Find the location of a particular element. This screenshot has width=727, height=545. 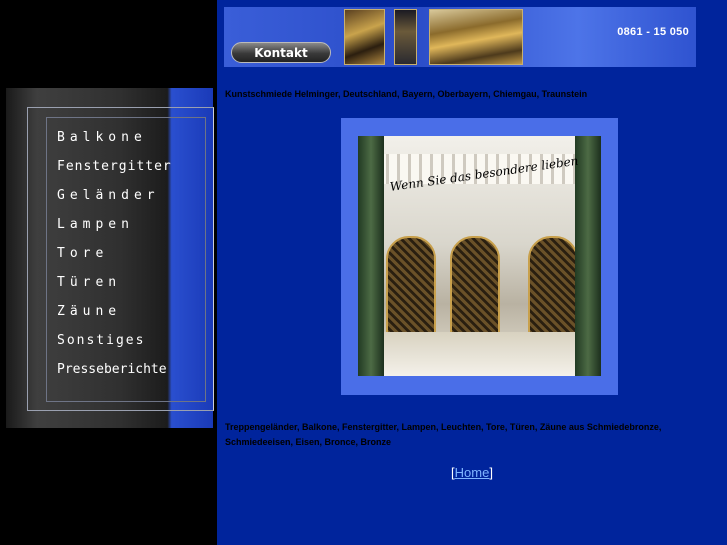

menu-item-tueren: Türen is located at coordinates (114, 285).